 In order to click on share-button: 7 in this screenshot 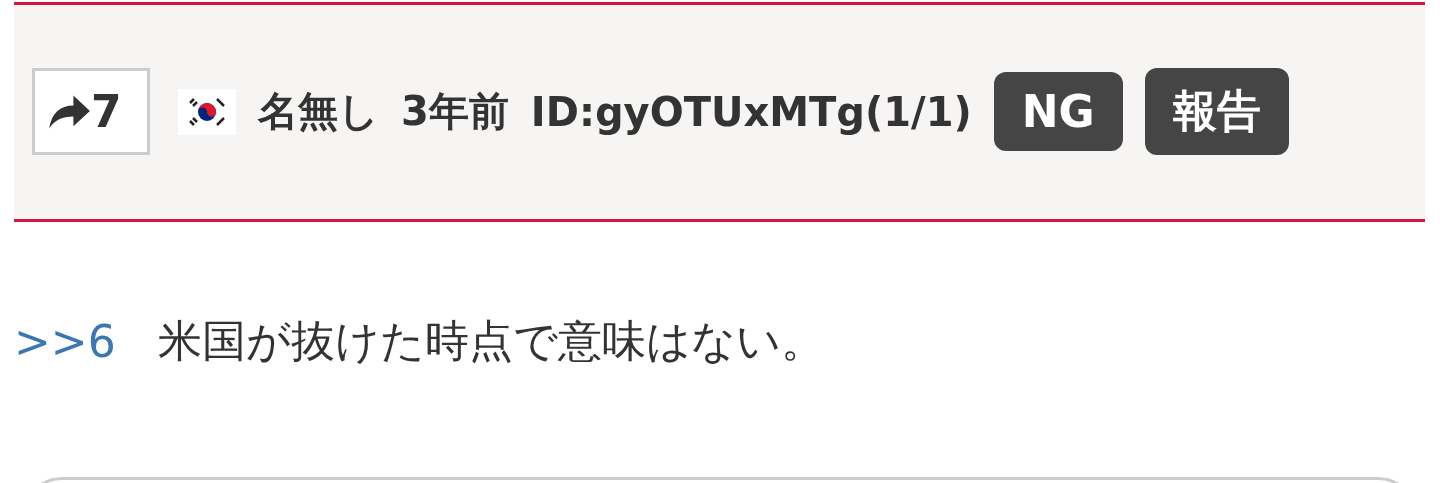, I will do `click(91, 111)`.